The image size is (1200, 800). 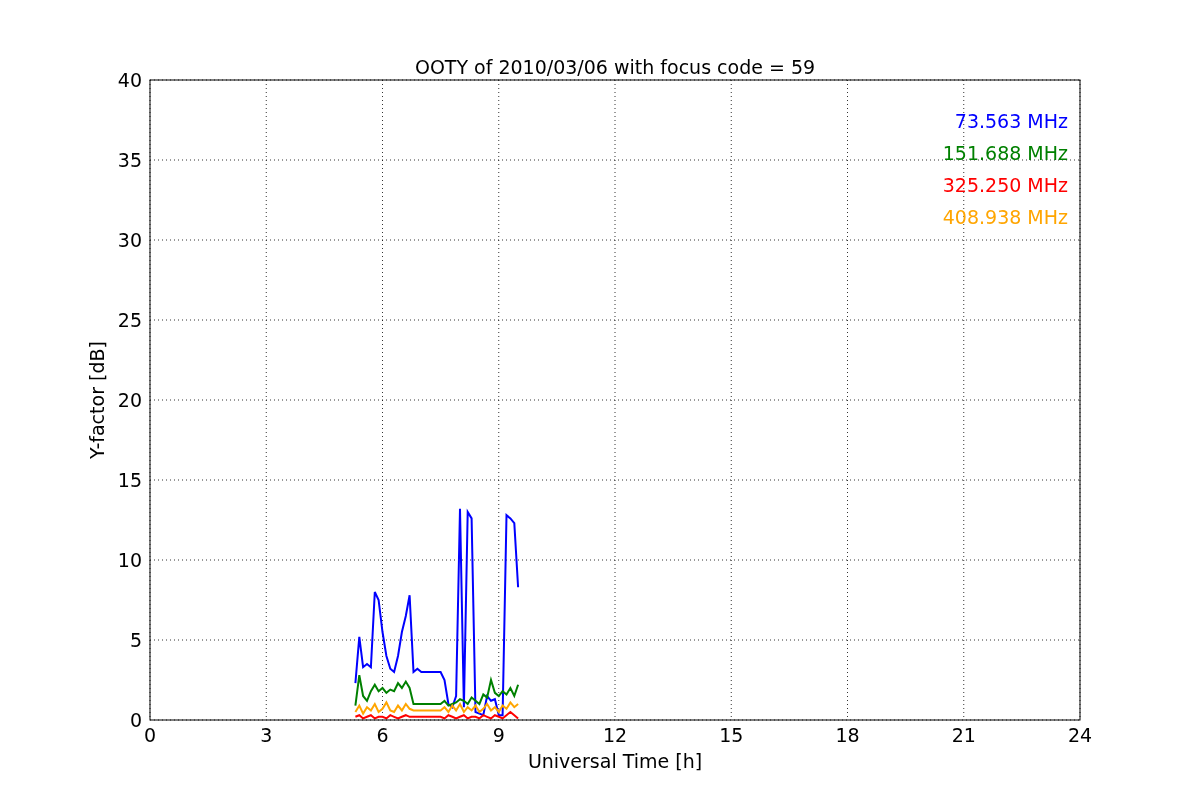 What do you see at coordinates (1005, 185) in the screenshot?
I see `legend-label: 325.250 MHz` at bounding box center [1005, 185].